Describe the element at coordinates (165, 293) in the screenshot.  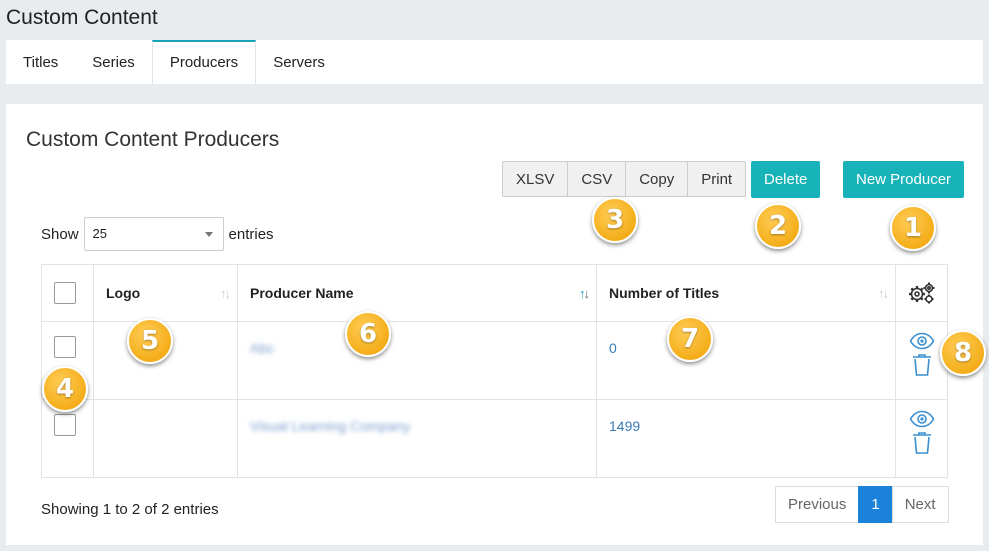
I see `column-header-logo: Logo ↑↓` at that location.